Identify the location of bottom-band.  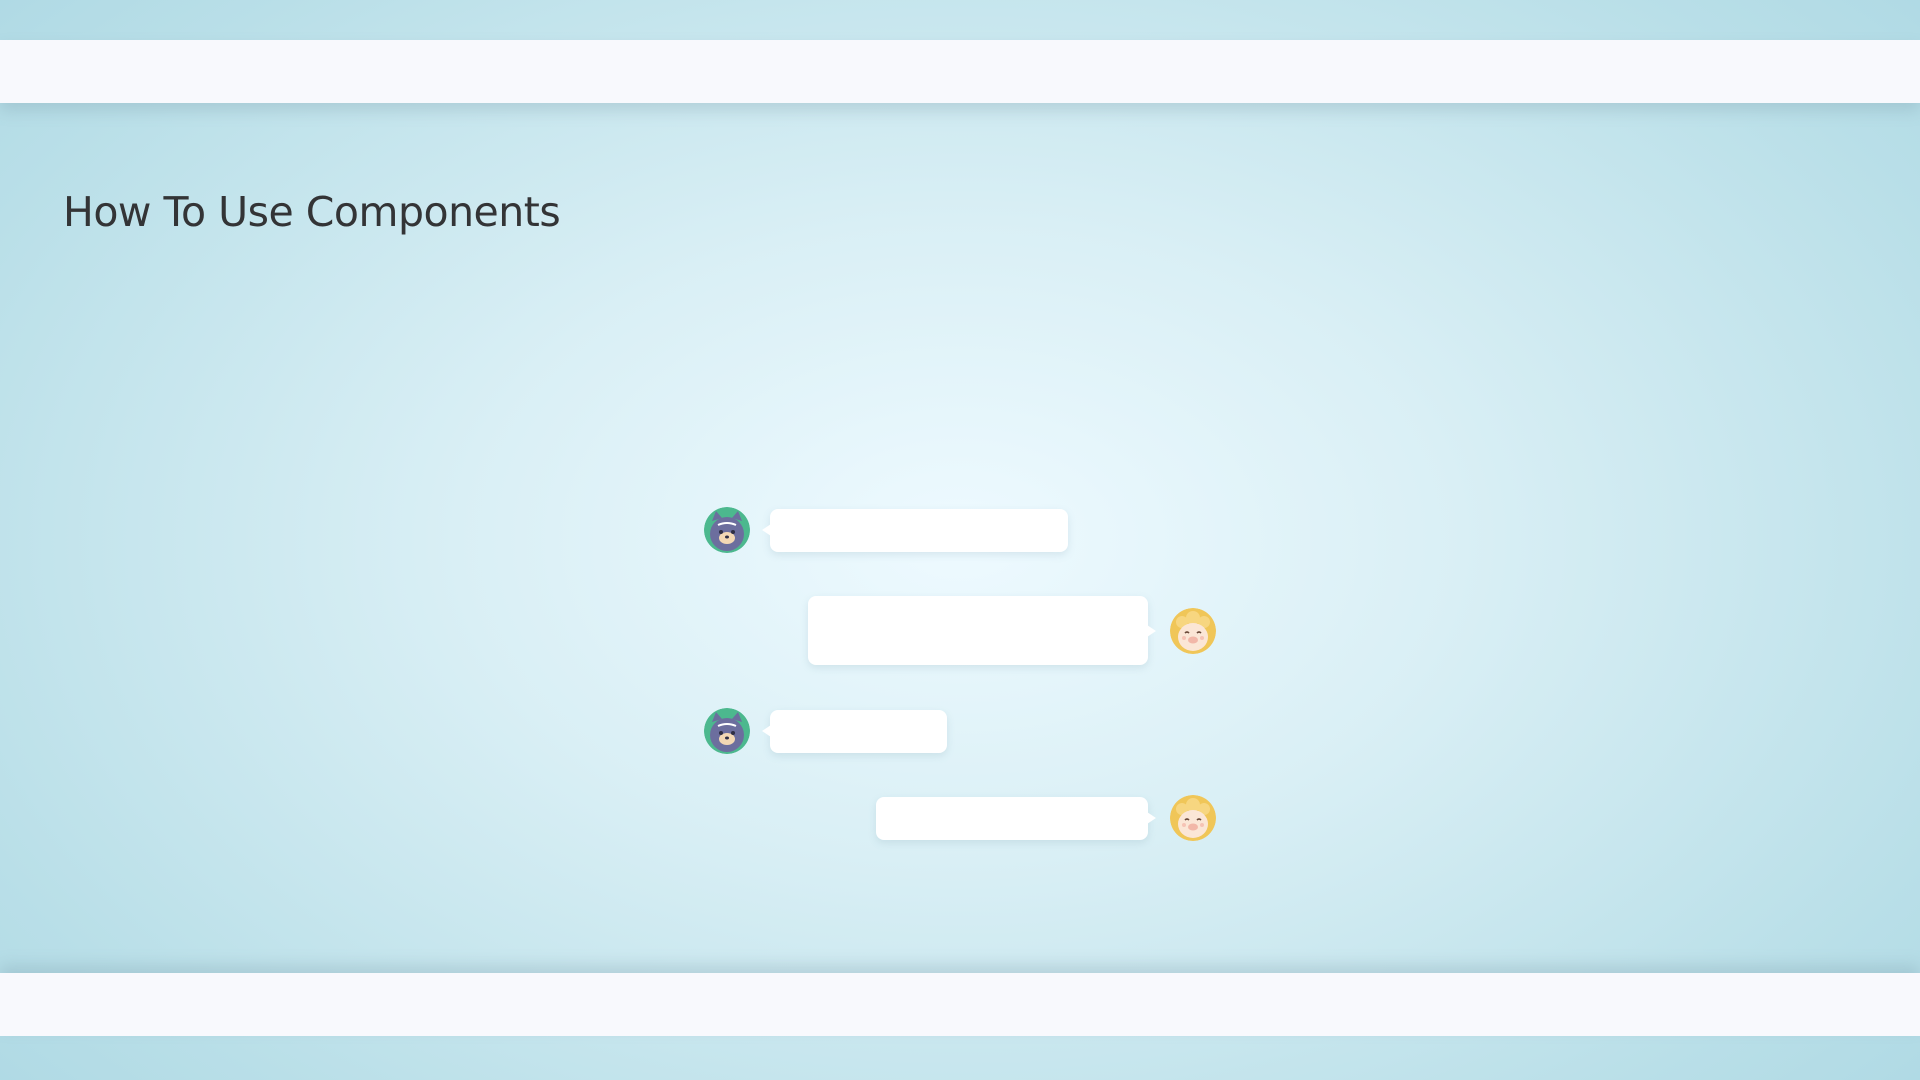
(960, 1004).